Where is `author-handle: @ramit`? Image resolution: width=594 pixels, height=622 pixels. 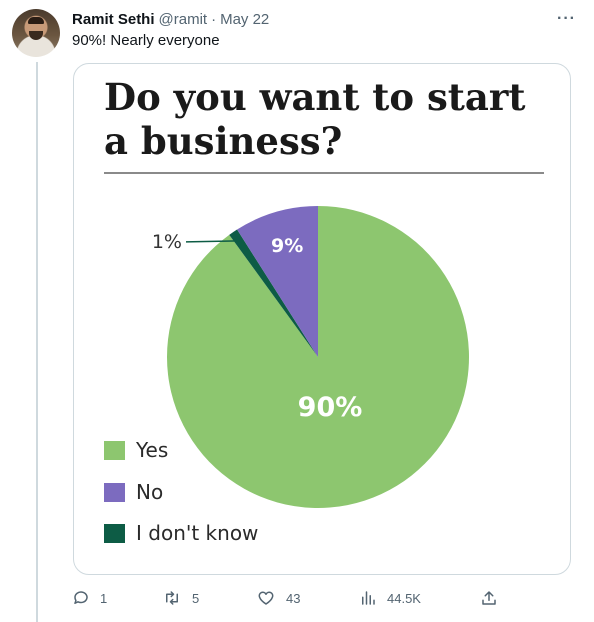 author-handle: @ramit is located at coordinates (183, 19).